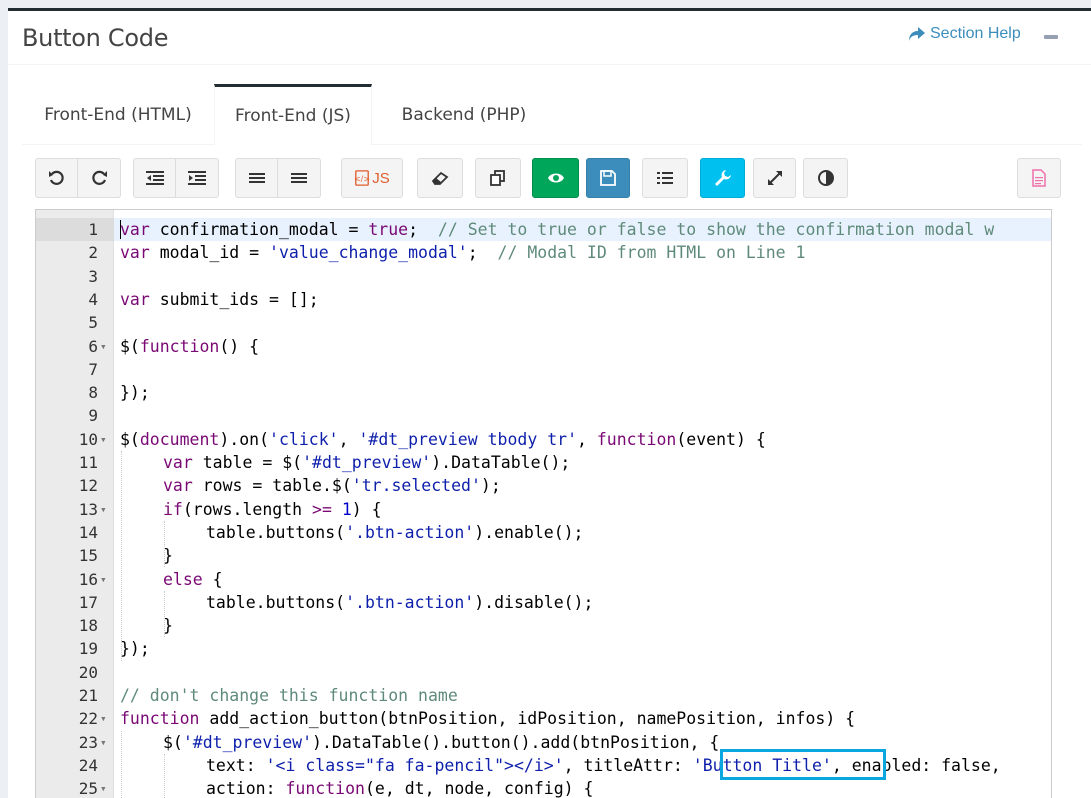 The height and width of the screenshot is (798, 1091). Describe the element at coordinates (529, 532) in the screenshot. I see `code-token: ).enable();` at that location.